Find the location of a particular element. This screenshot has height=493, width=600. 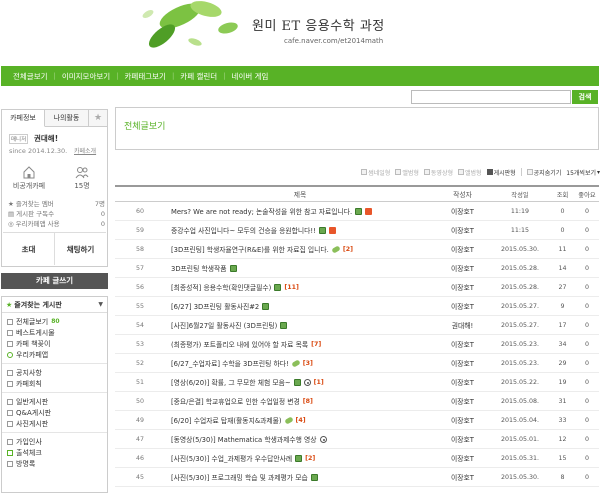

board-rules: 카페회칙 is located at coordinates (57, 383).